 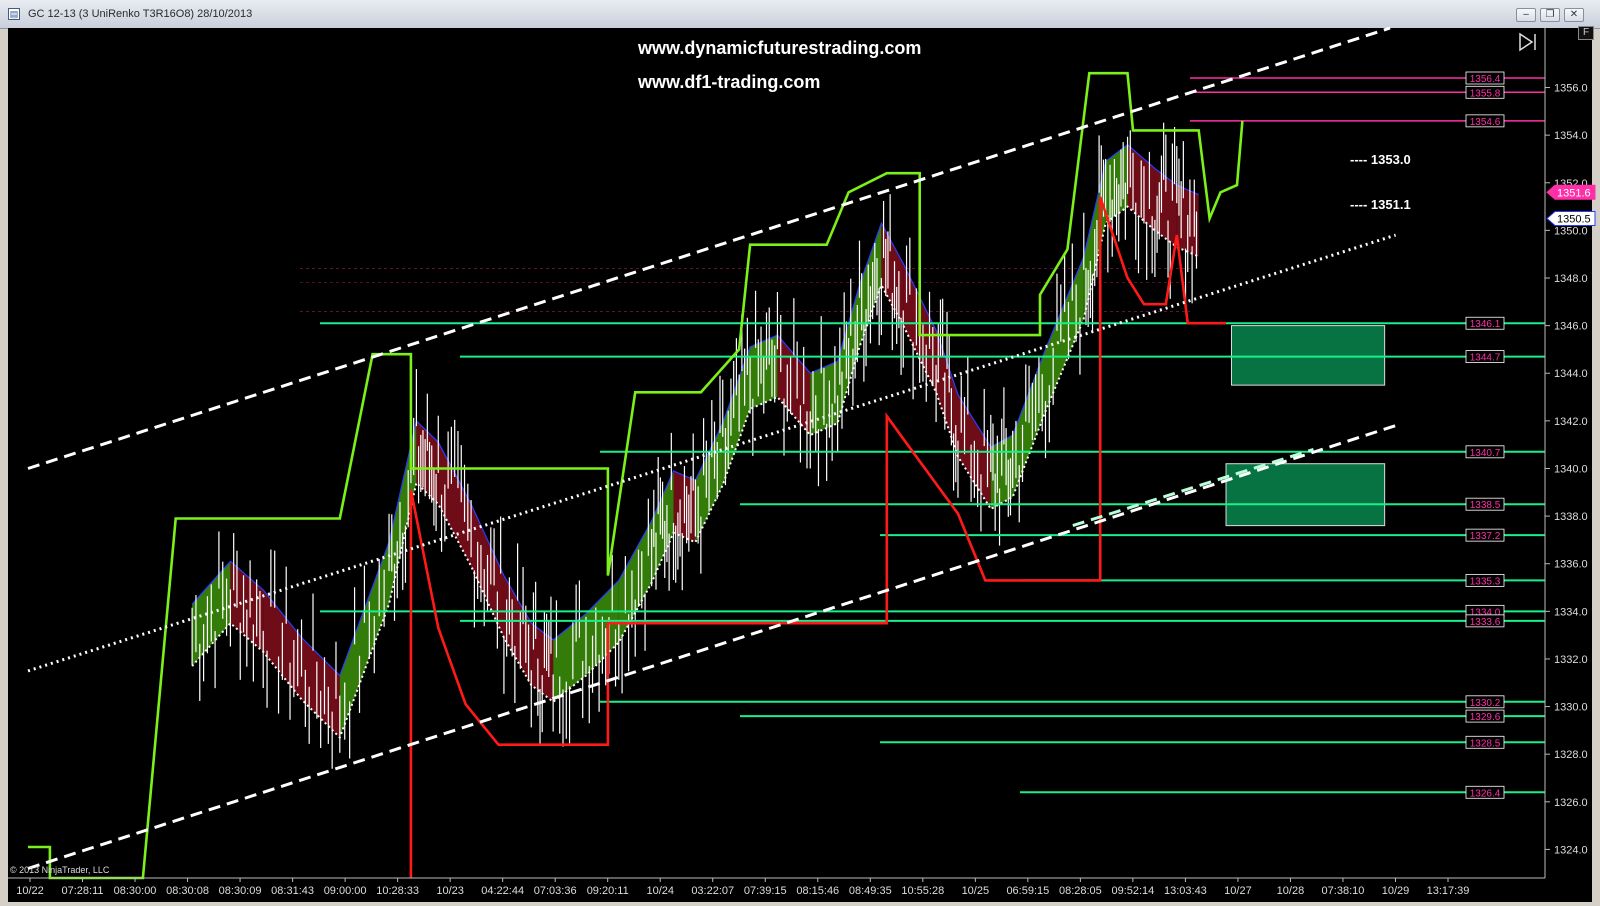 What do you see at coordinates (817, 891) in the screenshot?
I see `time-tick-label: 08:15:46` at bounding box center [817, 891].